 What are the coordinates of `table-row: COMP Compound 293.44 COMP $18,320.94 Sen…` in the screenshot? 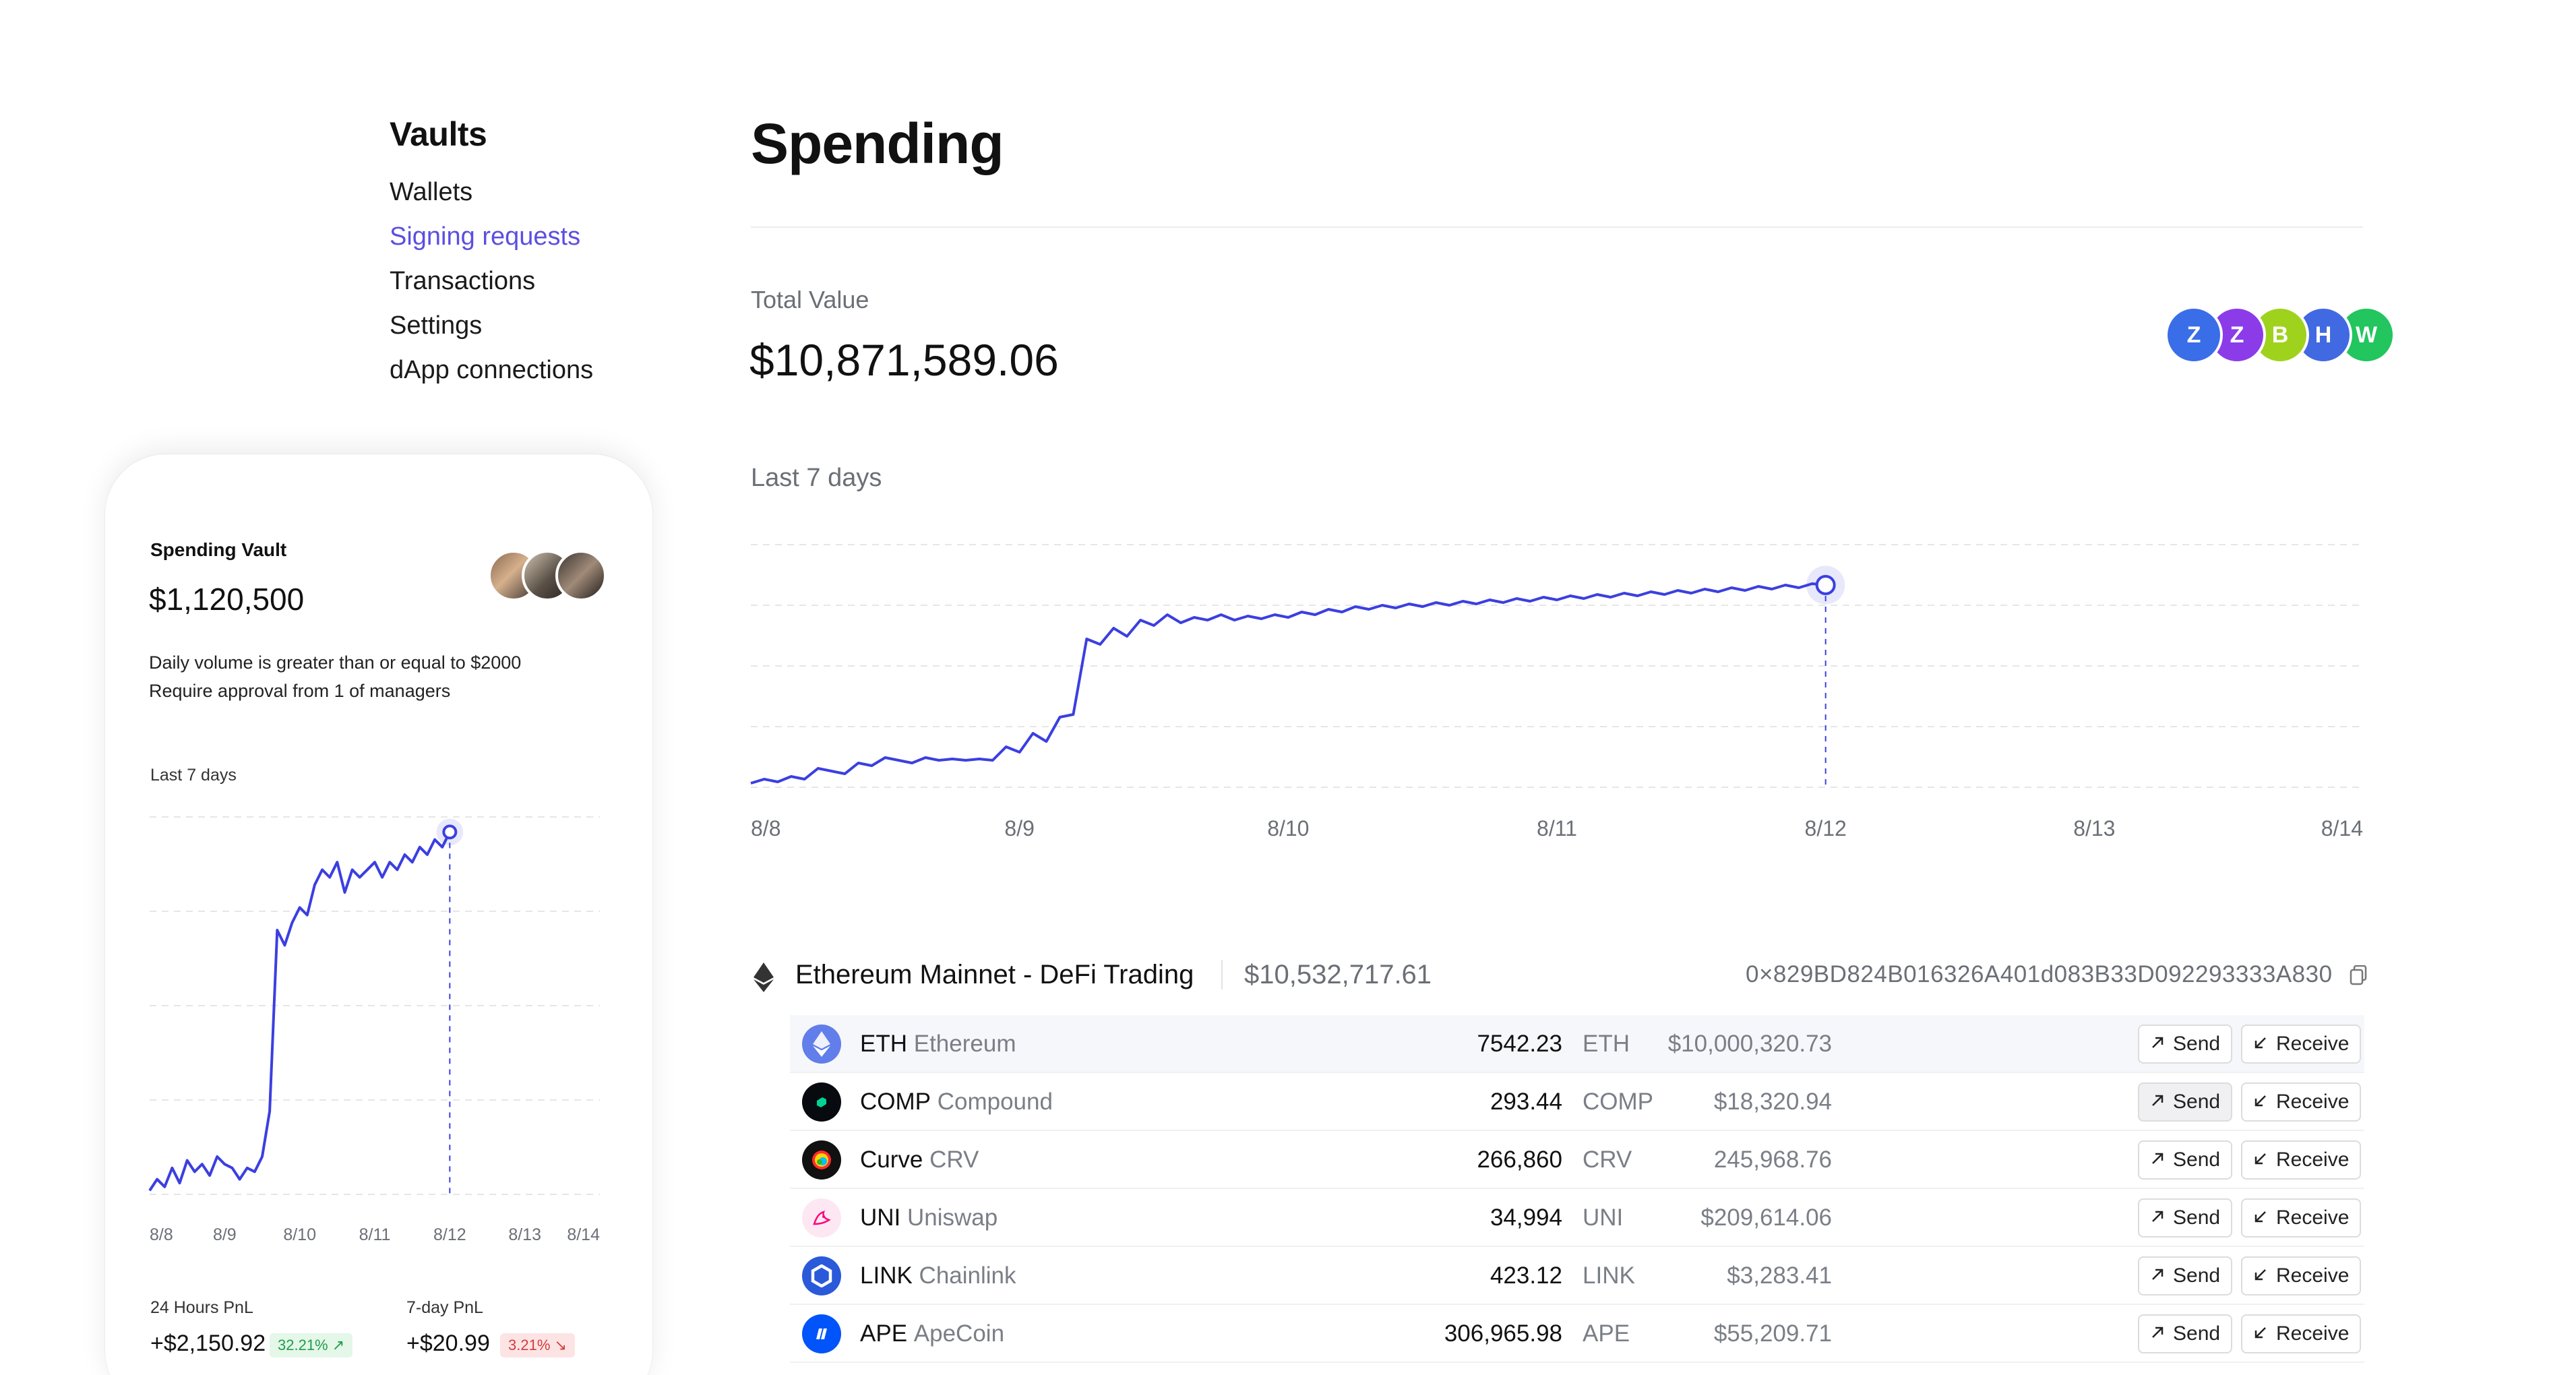 It's located at (1577, 1102).